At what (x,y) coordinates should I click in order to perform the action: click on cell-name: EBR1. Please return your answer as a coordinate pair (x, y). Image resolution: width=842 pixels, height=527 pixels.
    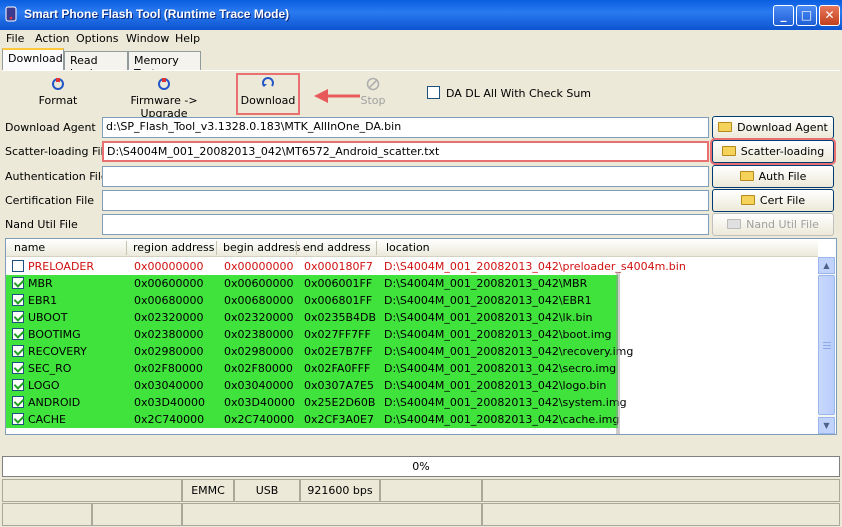
    Looking at the image, I should click on (43, 300).